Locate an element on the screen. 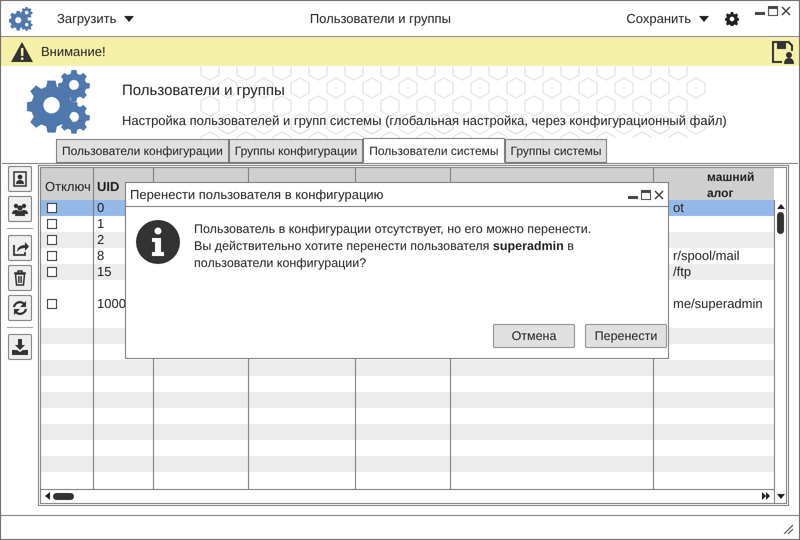  scroll-right-icon is located at coordinates (766, 496).